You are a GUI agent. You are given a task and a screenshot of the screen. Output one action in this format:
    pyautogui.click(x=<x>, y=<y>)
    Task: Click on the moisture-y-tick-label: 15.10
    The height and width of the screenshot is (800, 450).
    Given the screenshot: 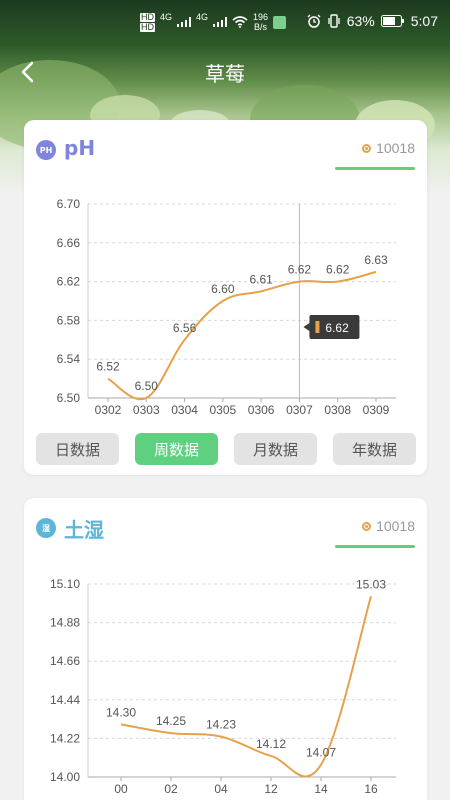 What is the action you would take?
    pyautogui.click(x=65, y=584)
    